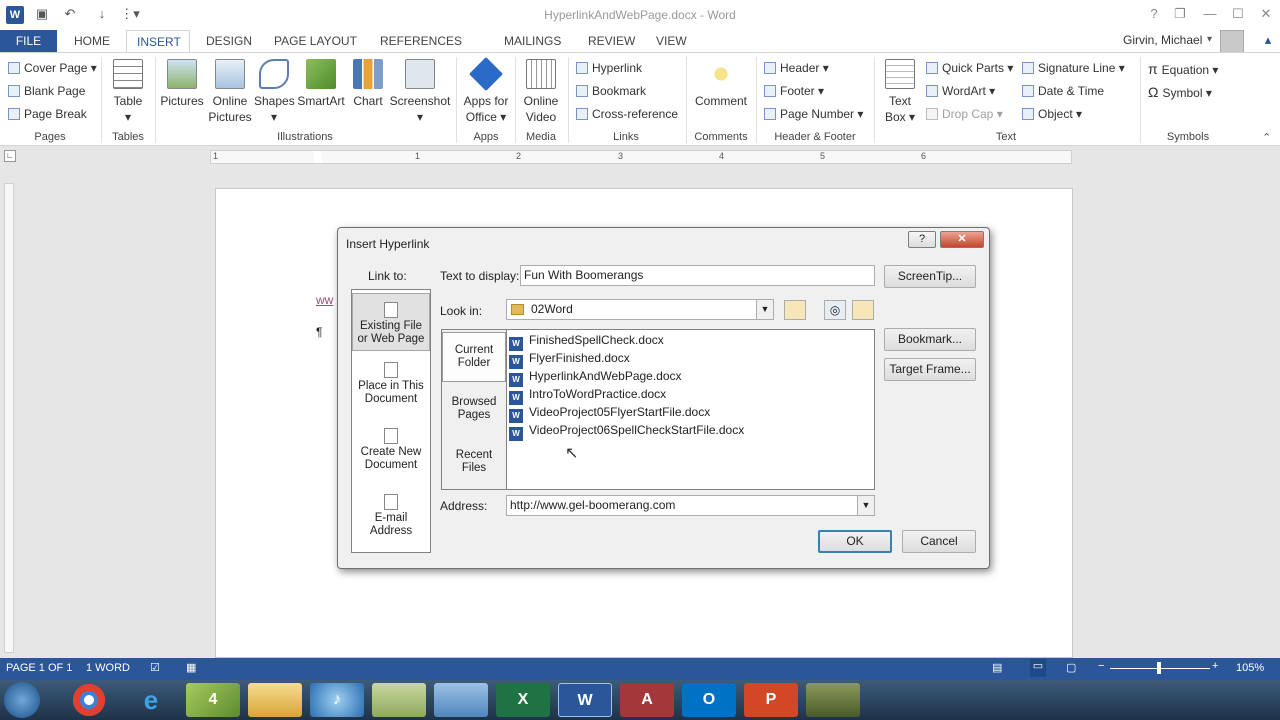 Image resolution: width=1280 pixels, height=720 pixels. Describe the element at coordinates (771, 700) in the screenshot. I see `powerpoint-icon: P` at that location.